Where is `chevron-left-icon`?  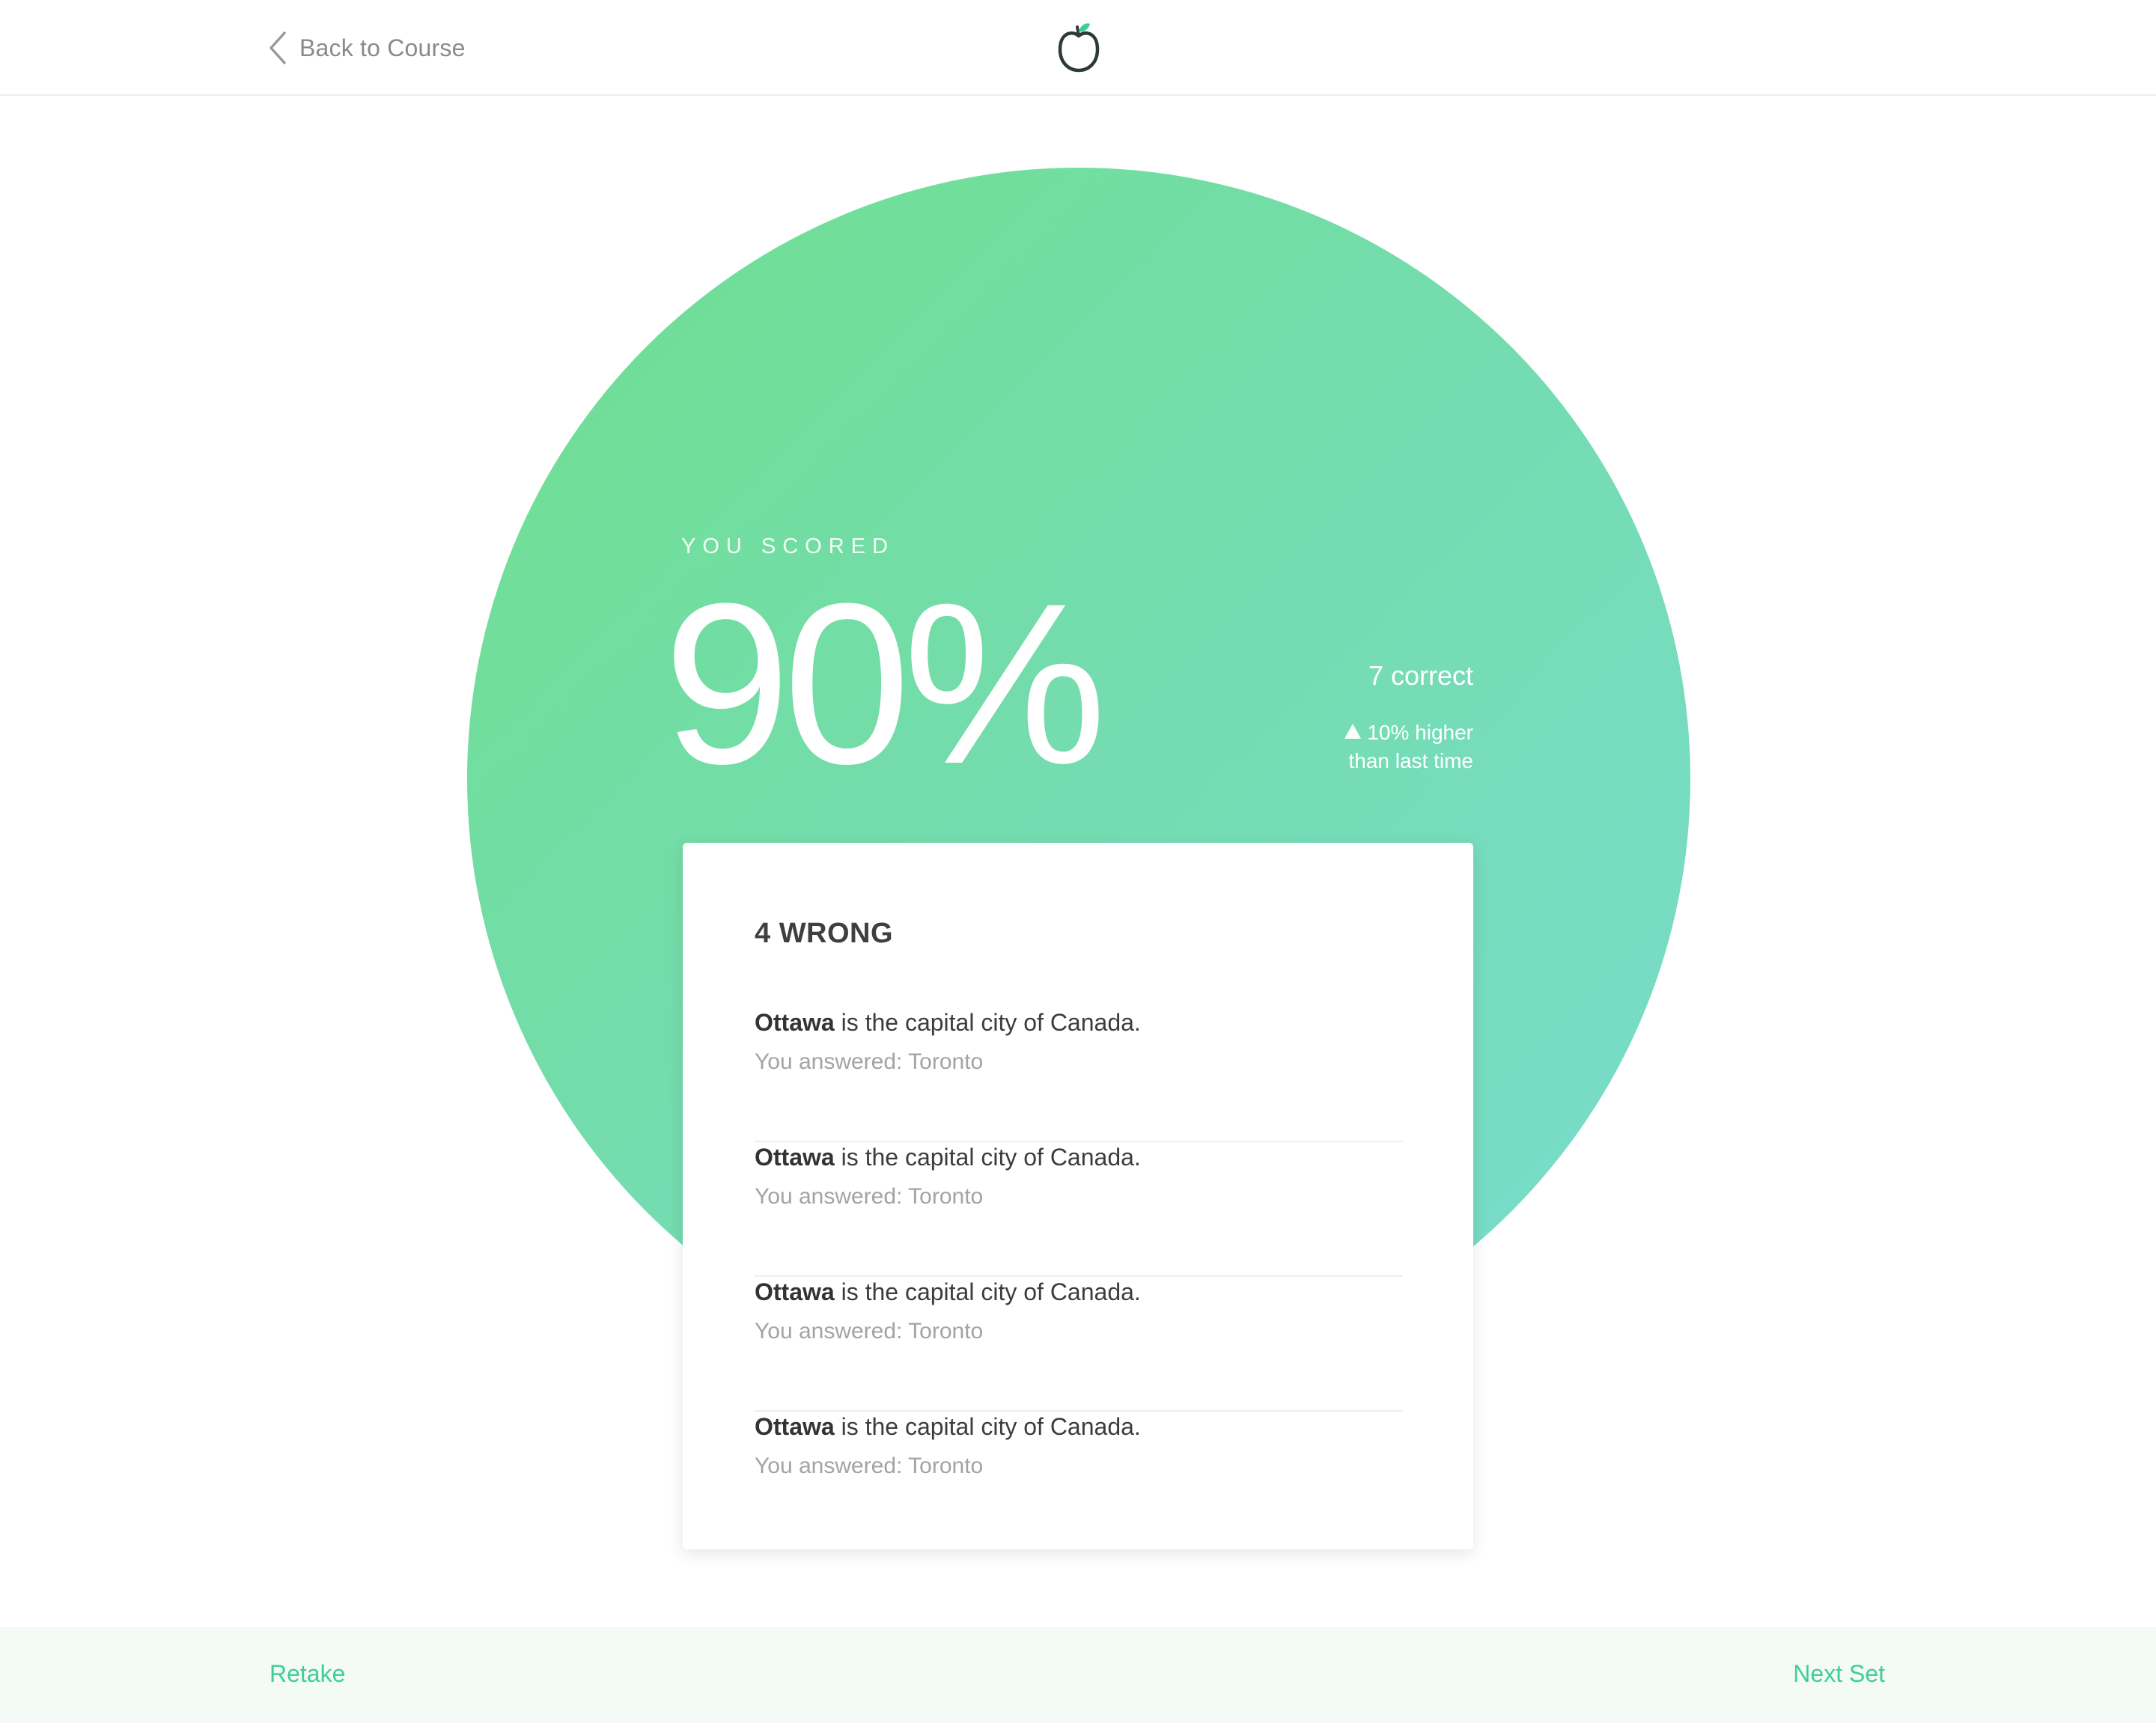 chevron-left-icon is located at coordinates (277, 48).